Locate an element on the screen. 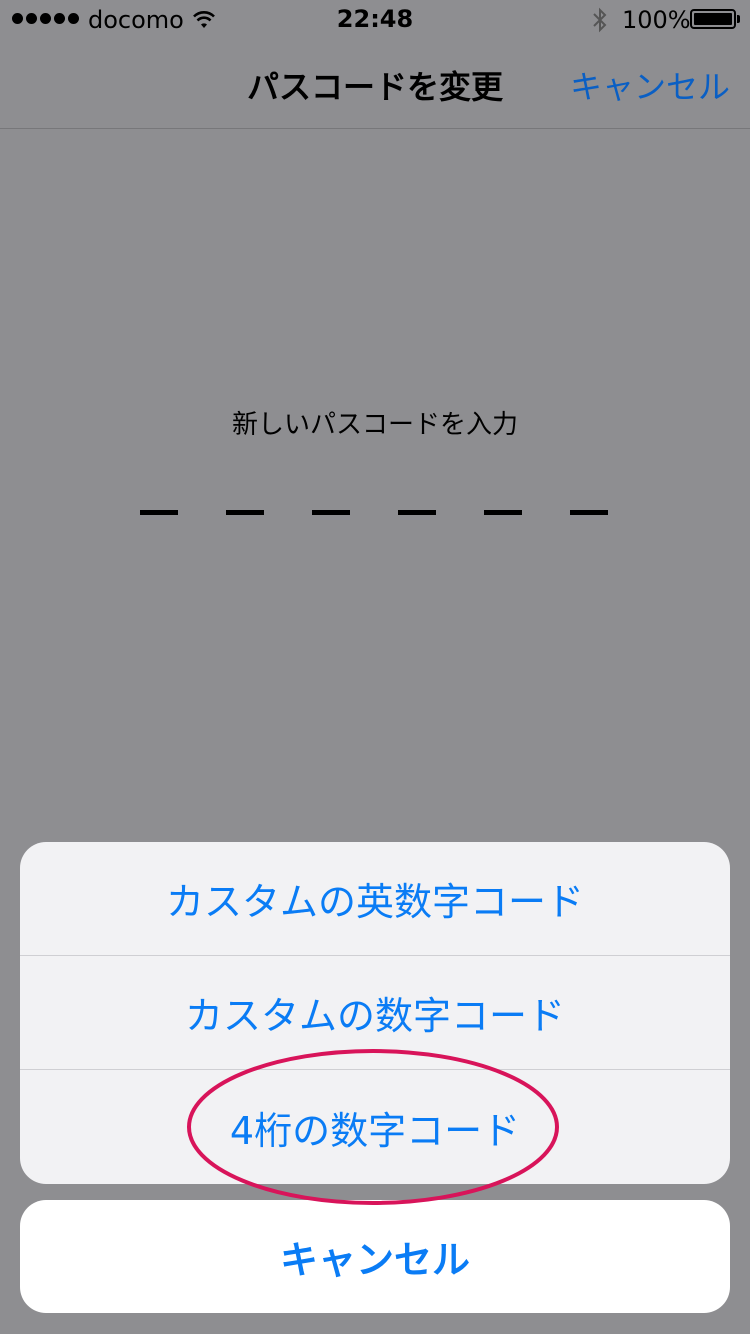 The height and width of the screenshot is (1334, 750). option-custom-numeric-button: カスタムの数字コード is located at coordinates (375, 1012).